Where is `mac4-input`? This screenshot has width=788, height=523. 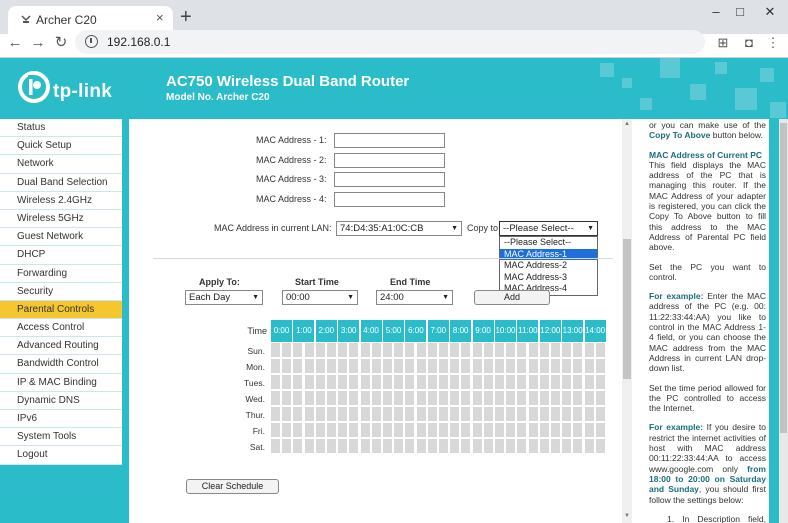
mac4-input is located at coordinates (389, 199).